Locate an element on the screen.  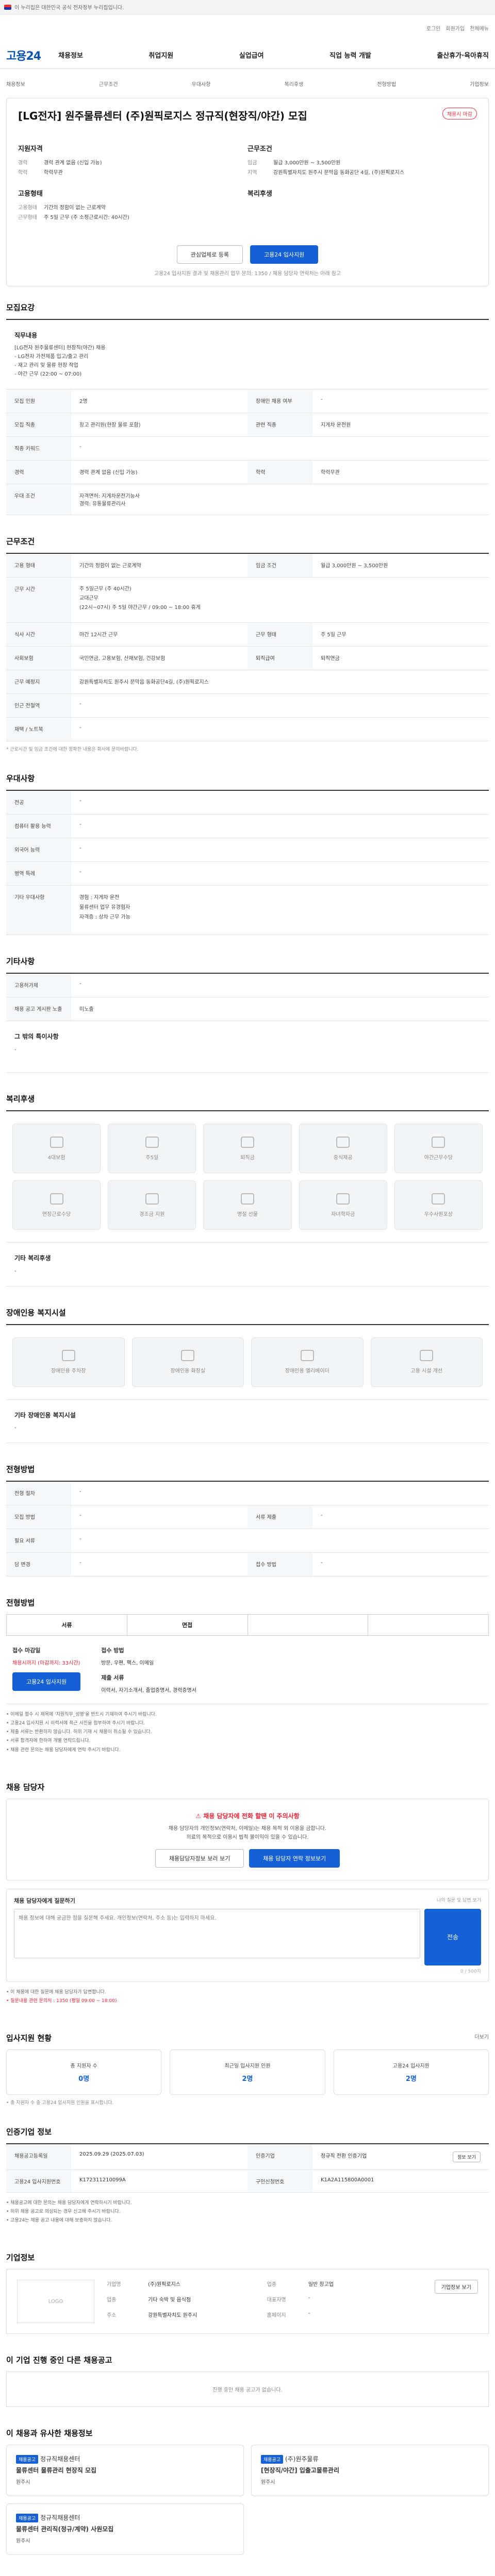
tab-company: 기업정보 is located at coordinates (479, 84).